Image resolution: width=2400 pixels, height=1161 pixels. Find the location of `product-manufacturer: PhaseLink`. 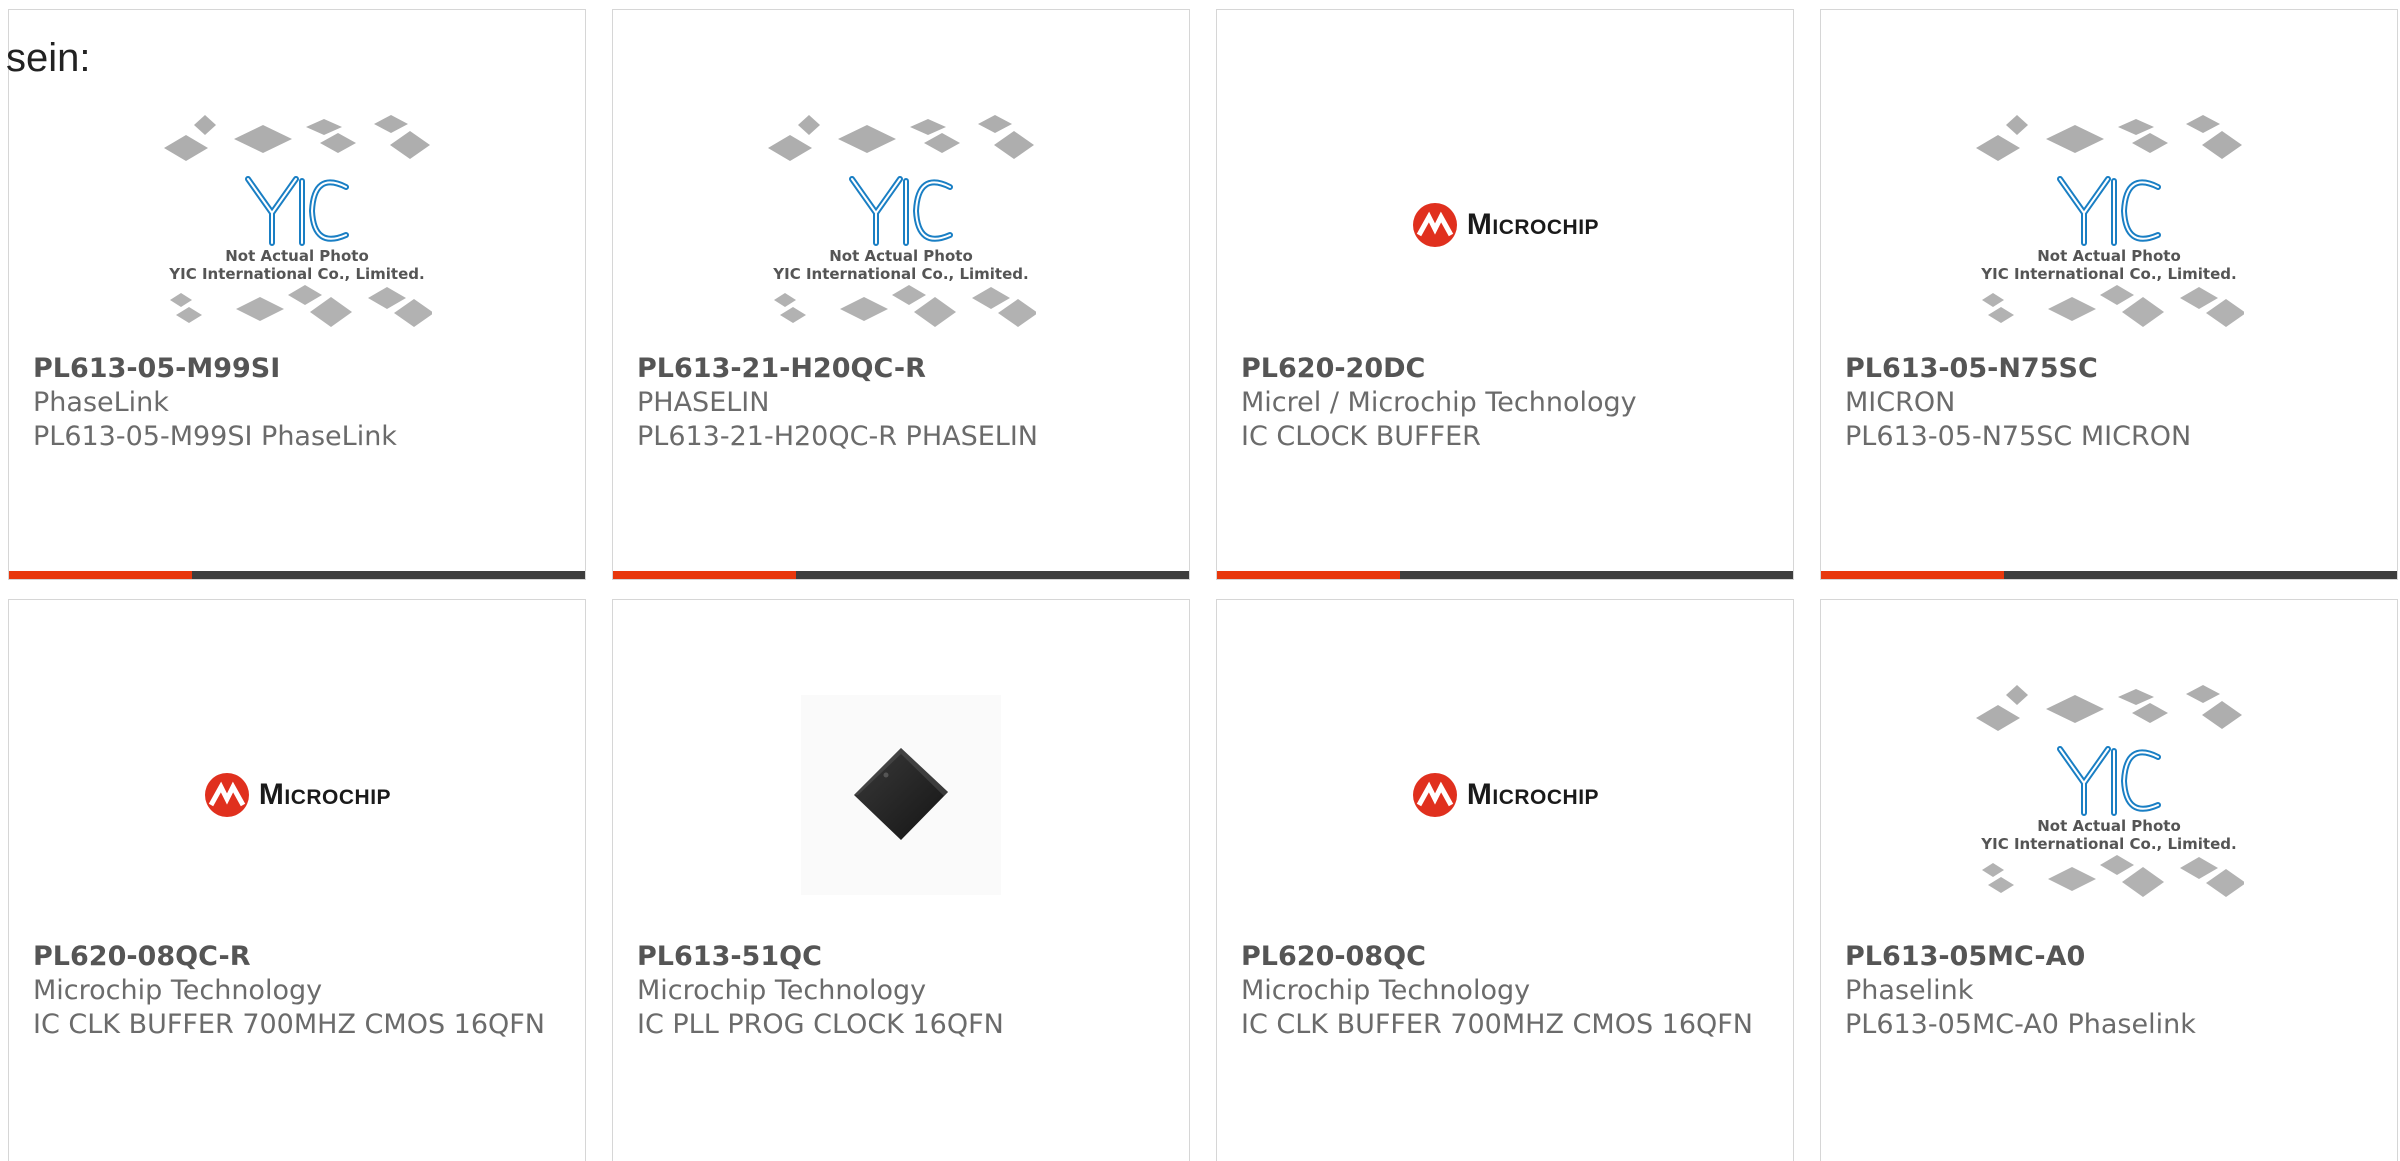

product-manufacturer: PhaseLink is located at coordinates (101, 402).